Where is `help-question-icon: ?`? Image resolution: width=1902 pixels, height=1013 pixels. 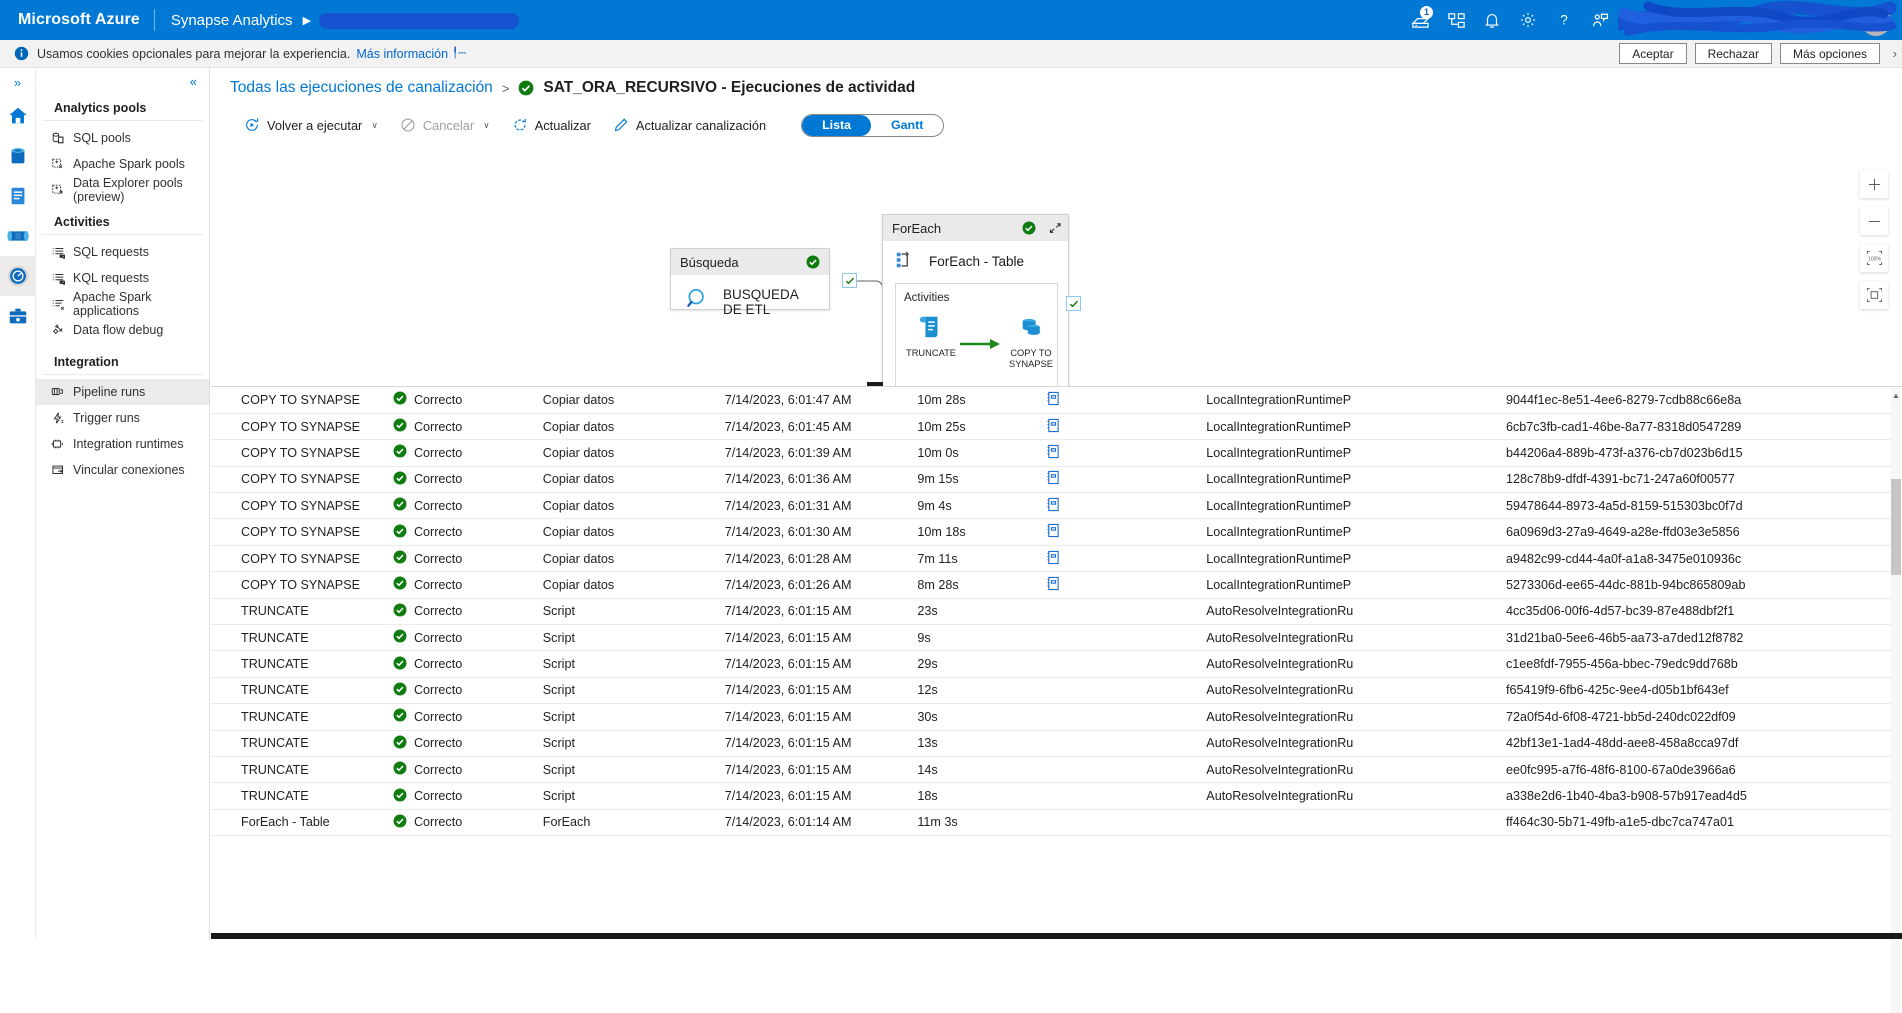
help-question-icon: ? is located at coordinates (1564, 20).